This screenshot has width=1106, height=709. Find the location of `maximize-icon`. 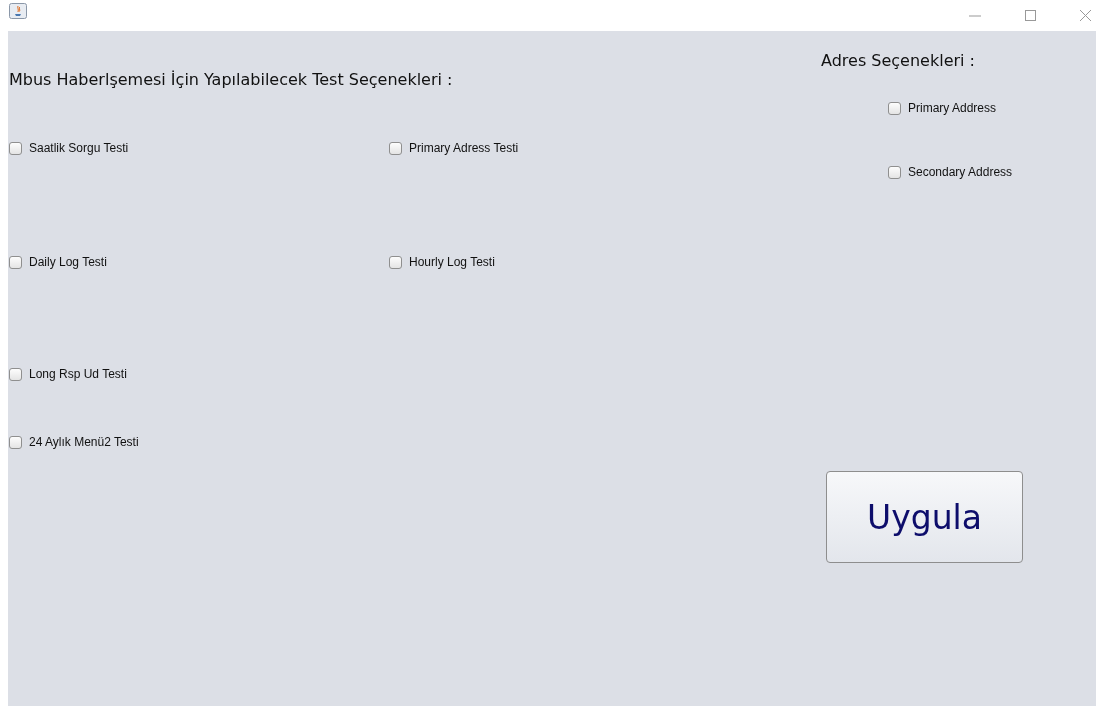

maximize-icon is located at coordinates (1030, 15).